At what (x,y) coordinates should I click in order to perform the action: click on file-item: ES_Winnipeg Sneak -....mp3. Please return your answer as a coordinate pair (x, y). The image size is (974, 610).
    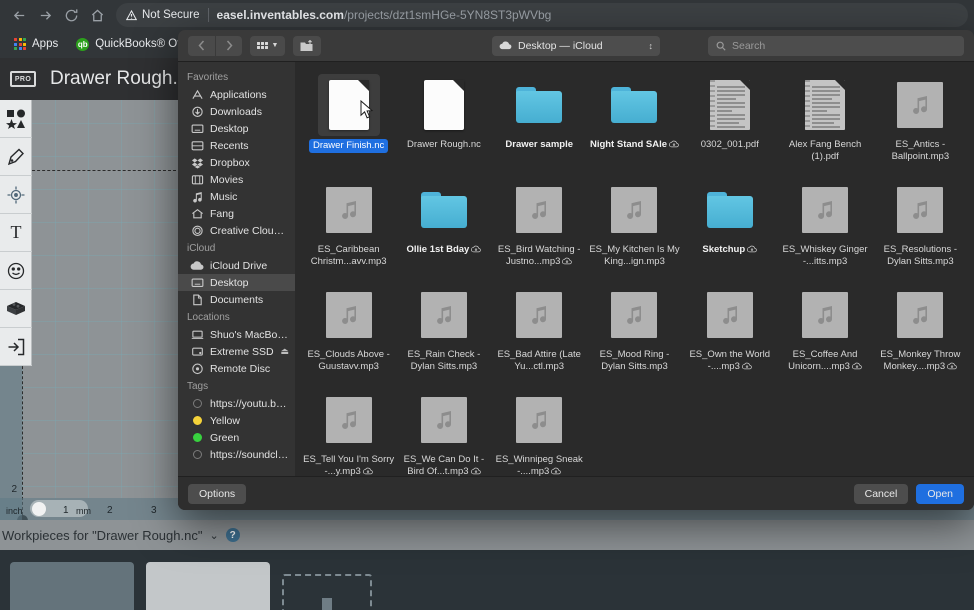
    Looking at the image, I should click on (539, 430).